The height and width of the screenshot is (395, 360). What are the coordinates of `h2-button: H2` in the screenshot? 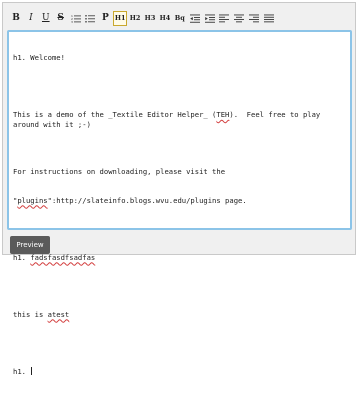 It's located at (135, 18).